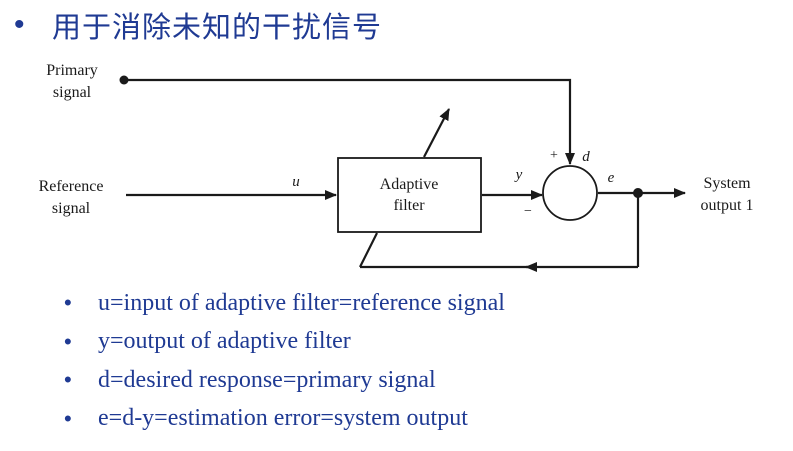 The image size is (793, 451). I want to click on d-symbol: d, so click(586, 157).